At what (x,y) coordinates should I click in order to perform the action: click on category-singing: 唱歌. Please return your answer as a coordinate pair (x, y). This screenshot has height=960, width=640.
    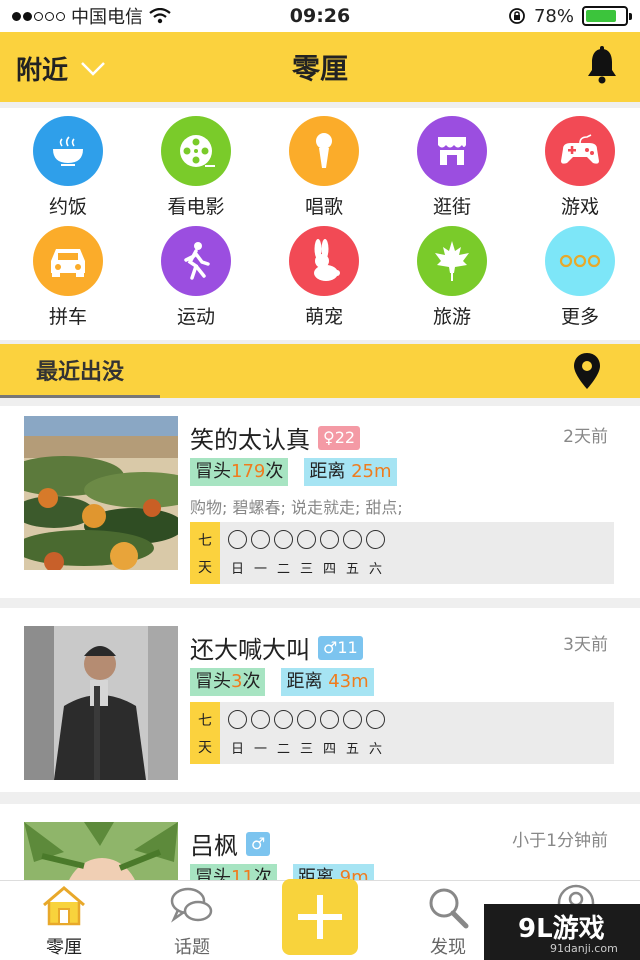
    Looking at the image, I should click on (324, 167).